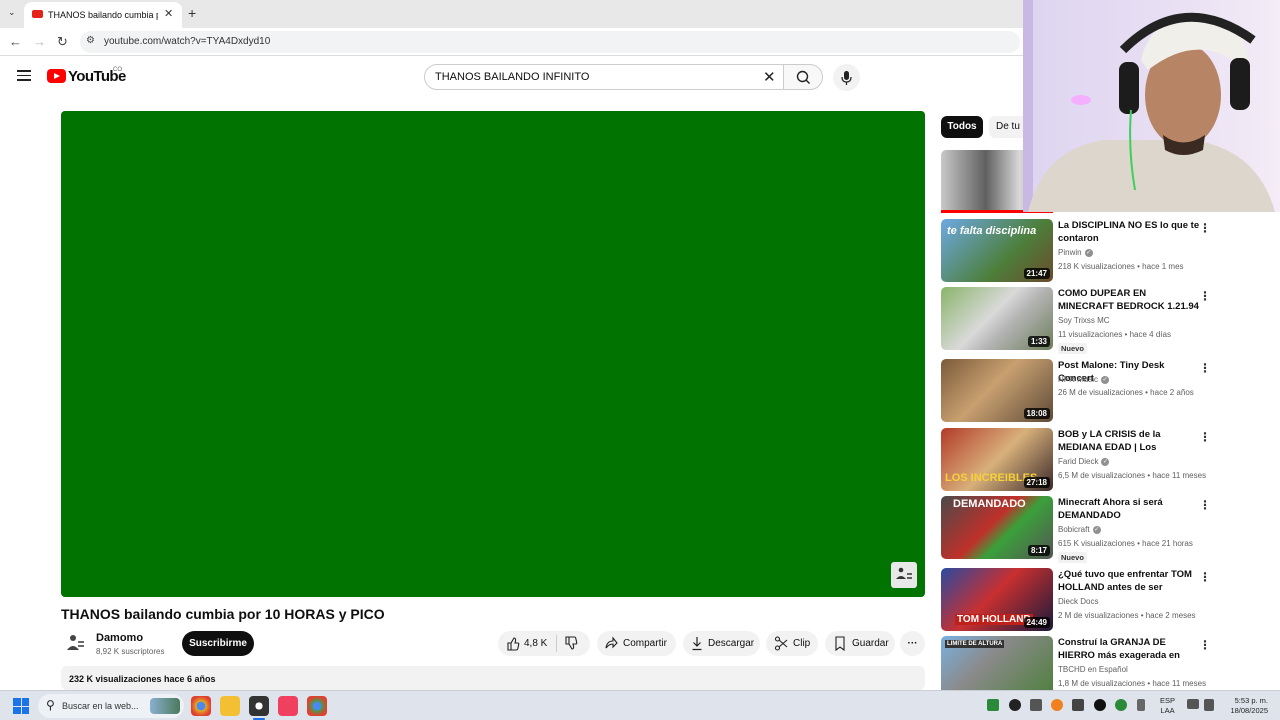 This screenshot has width=1280, height=720. What do you see at coordinates (912, 643) in the screenshot?
I see `more-actions-button: ···` at bounding box center [912, 643].